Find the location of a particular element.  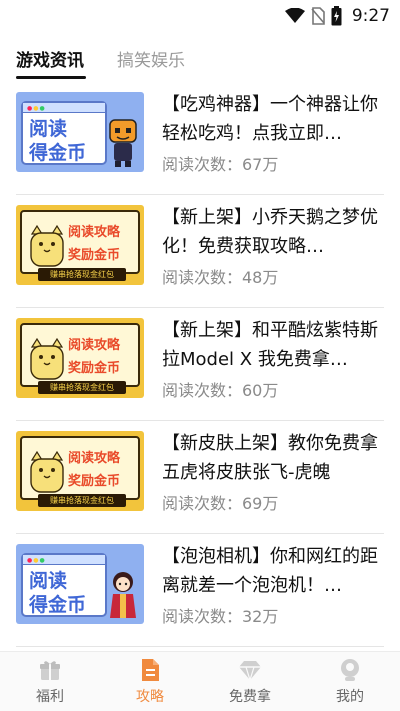

article-read-count: 阅读次数：48万 is located at coordinates (220, 277).